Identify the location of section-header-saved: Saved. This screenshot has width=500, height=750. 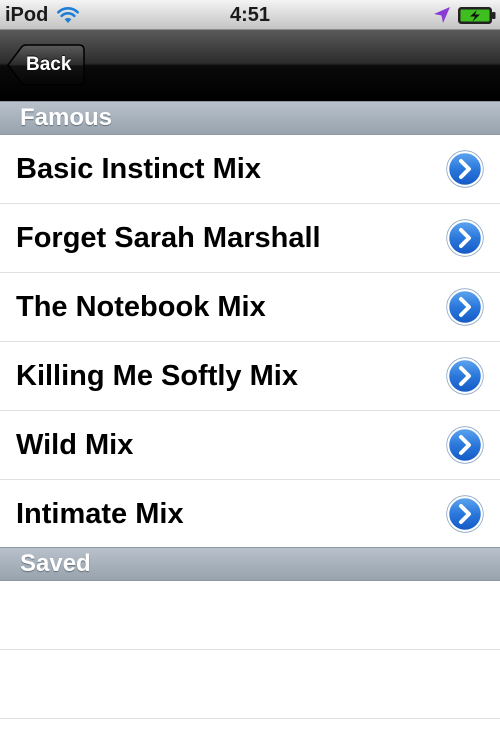
(250, 564).